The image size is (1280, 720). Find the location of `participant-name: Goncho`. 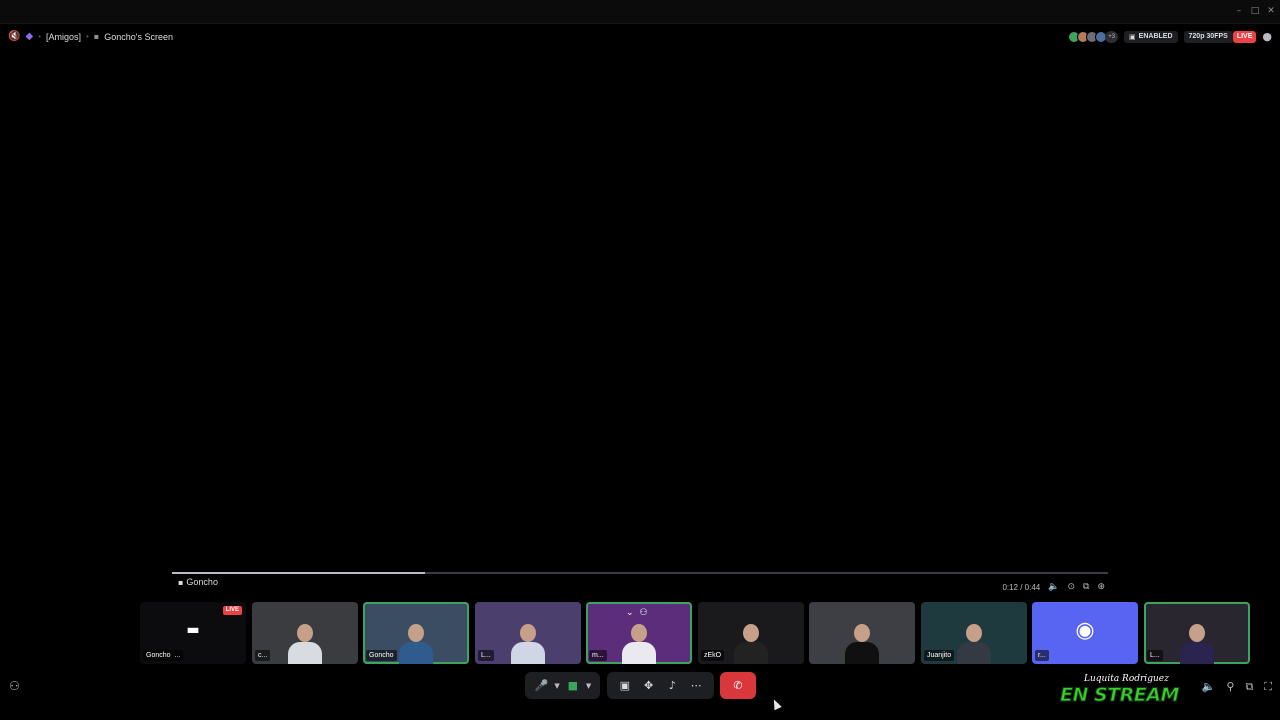

participant-name: Goncho is located at coordinates (381, 655).